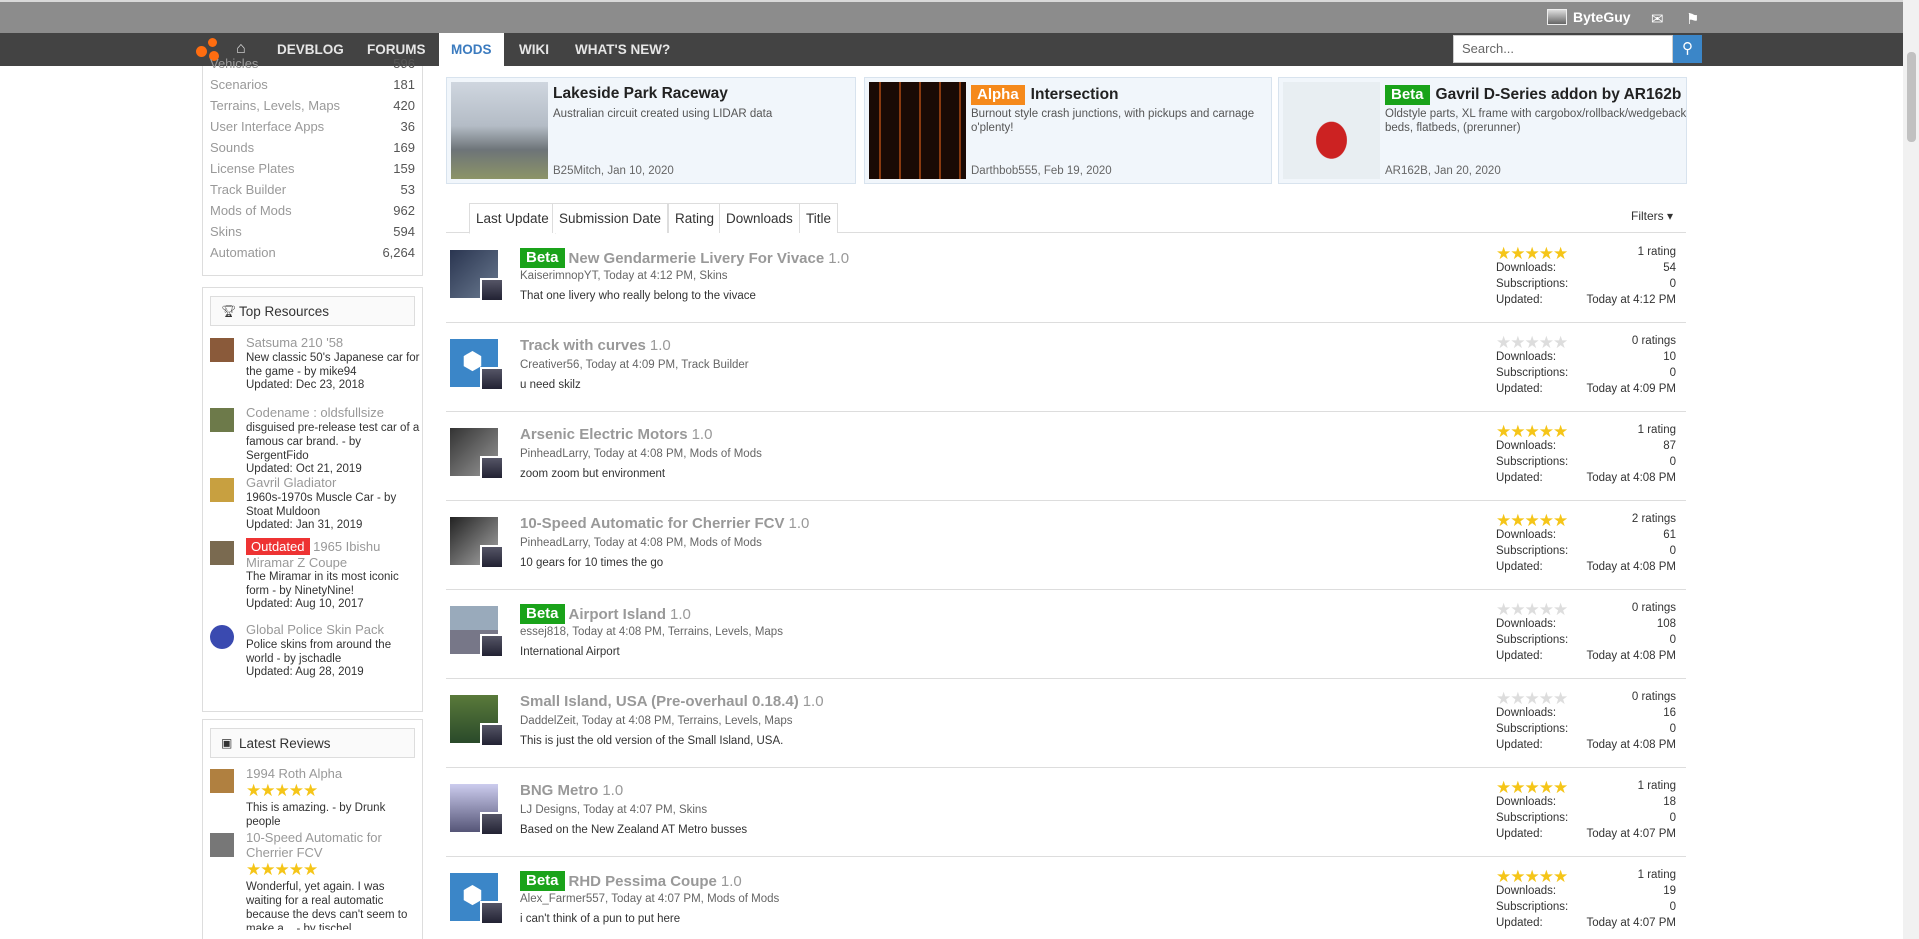 Image resolution: width=1919 pixels, height=939 pixels. I want to click on search-icon: ⚲, so click(1687, 48).